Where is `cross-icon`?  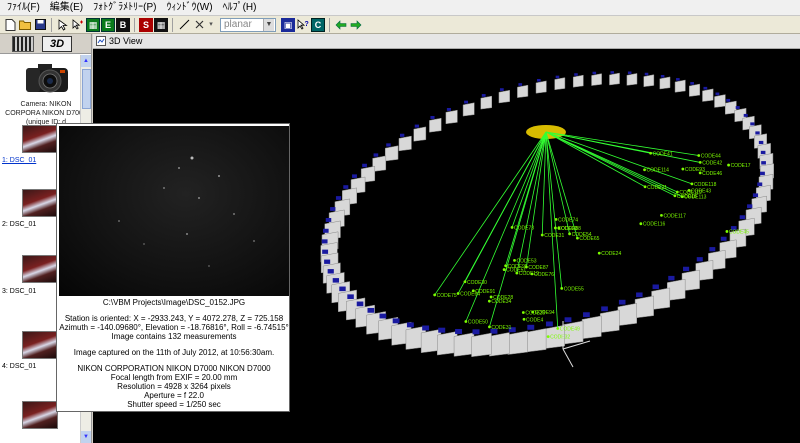
cross-icon is located at coordinates (199, 25).